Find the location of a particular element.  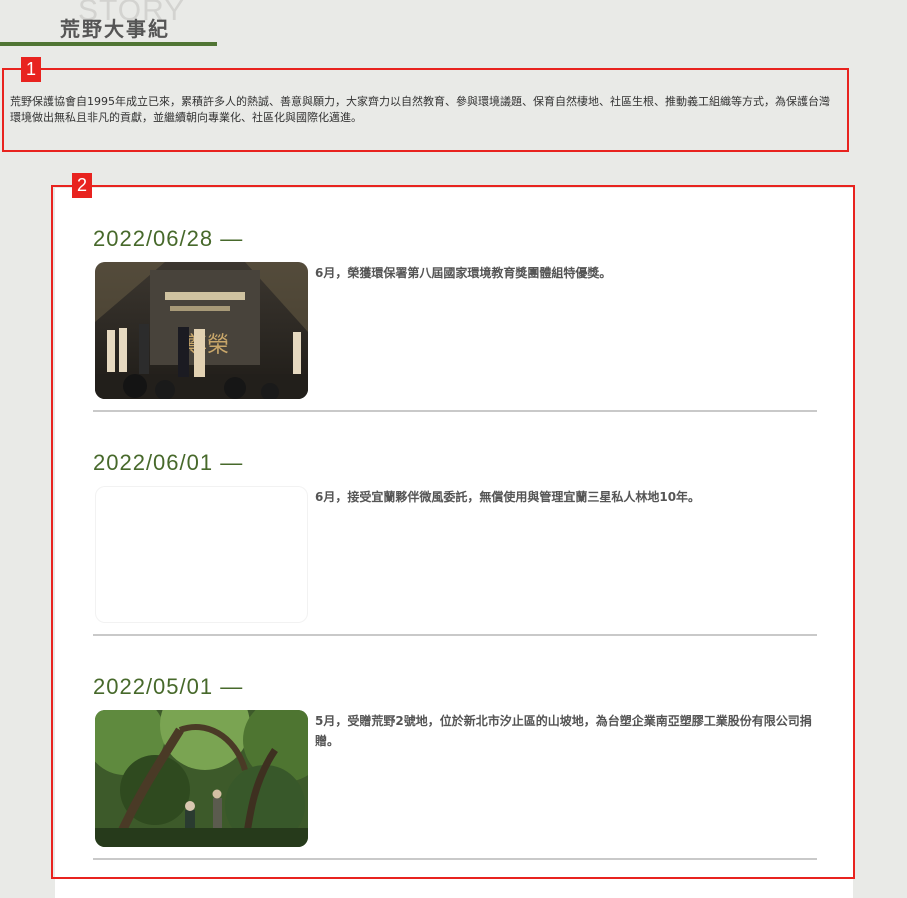

forest-hike-photo is located at coordinates (201, 778).